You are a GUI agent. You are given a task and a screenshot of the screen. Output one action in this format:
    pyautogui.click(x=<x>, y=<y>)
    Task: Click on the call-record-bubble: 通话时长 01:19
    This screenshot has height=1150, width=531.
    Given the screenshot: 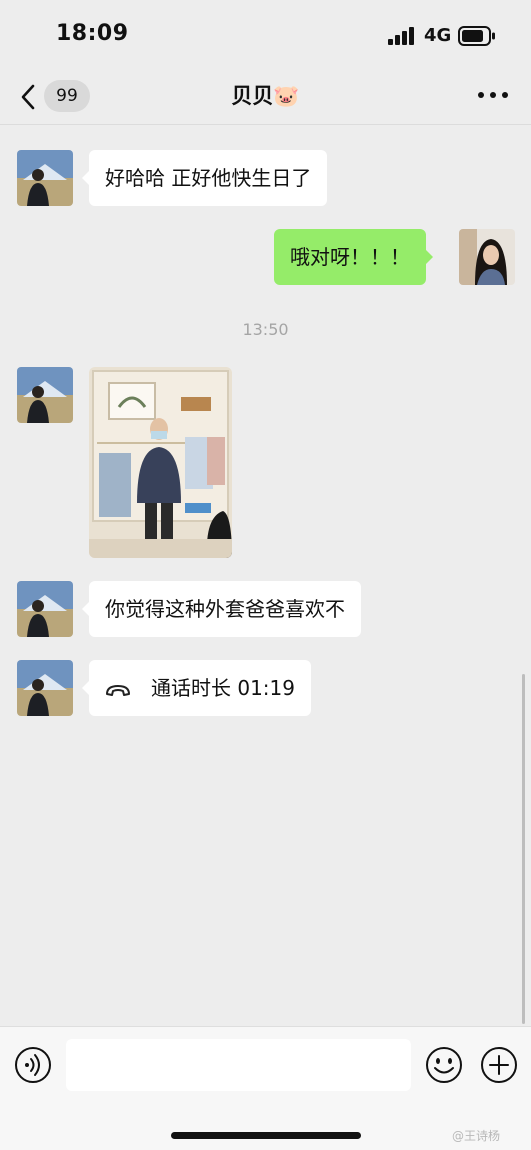 What is the action you would take?
    pyautogui.click(x=196, y=688)
    